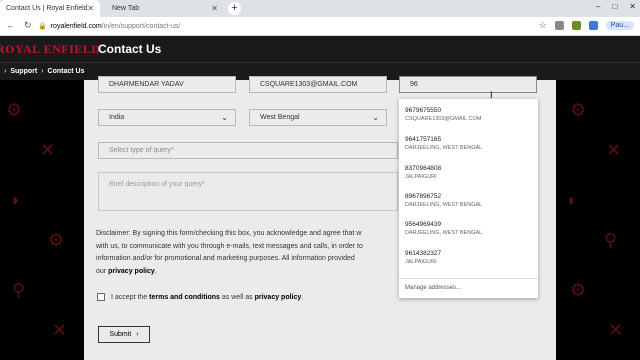 The image size is (640, 360). I want to click on tab-new-tab: New Tab ✕, so click(165, 8).